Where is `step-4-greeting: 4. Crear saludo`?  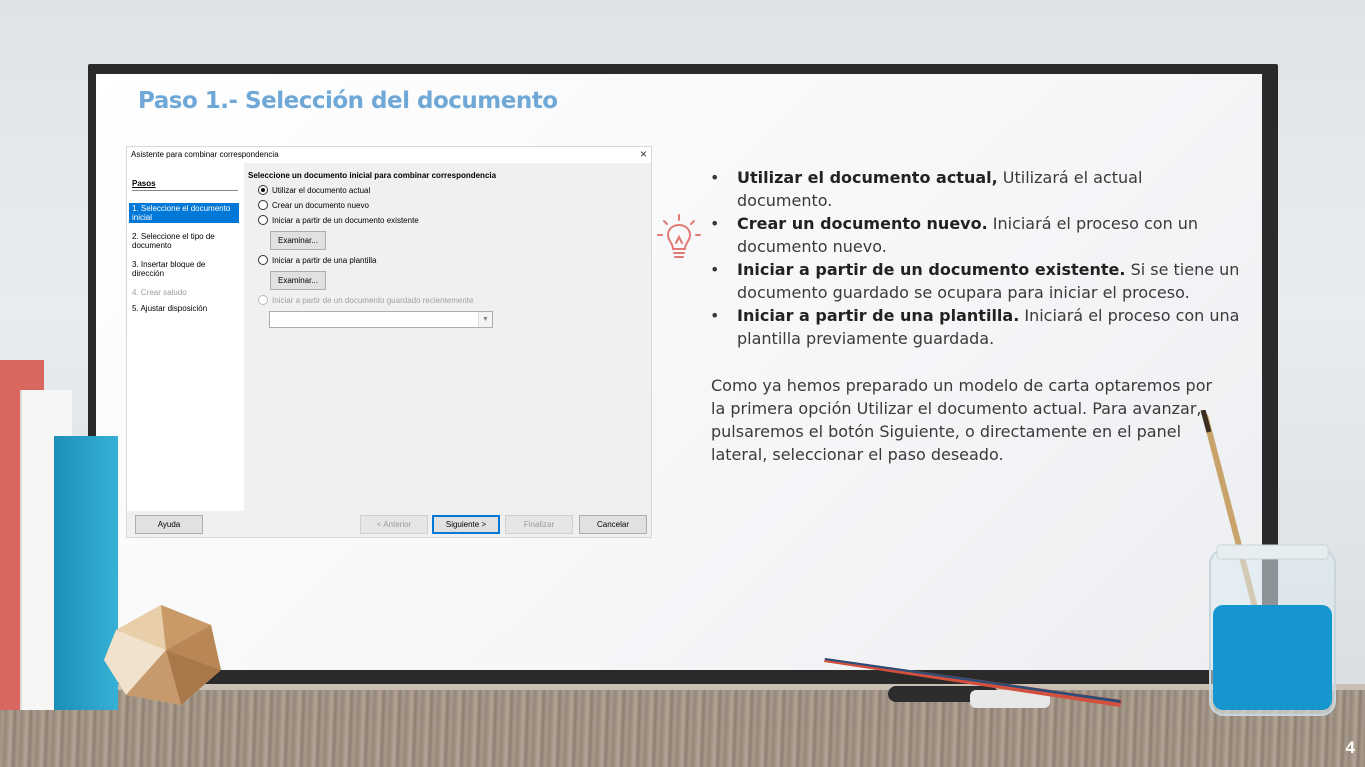
step-4-greeting: 4. Crear saludo is located at coordinates (159, 292).